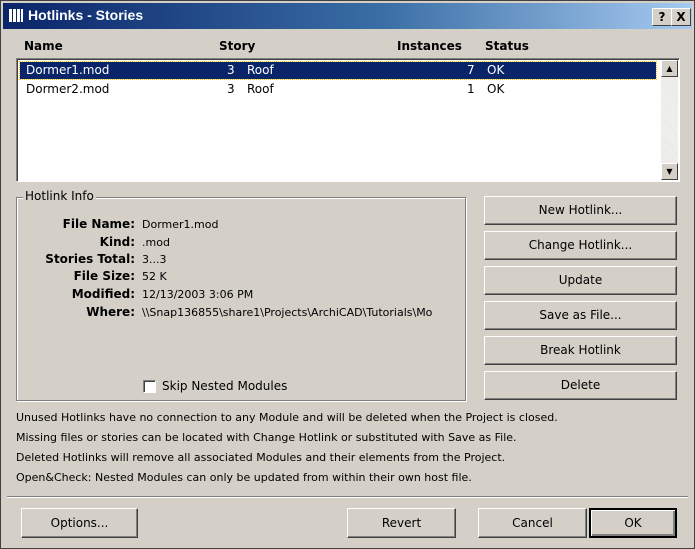  I want to click on column-header-instances: Instances, so click(429, 46).